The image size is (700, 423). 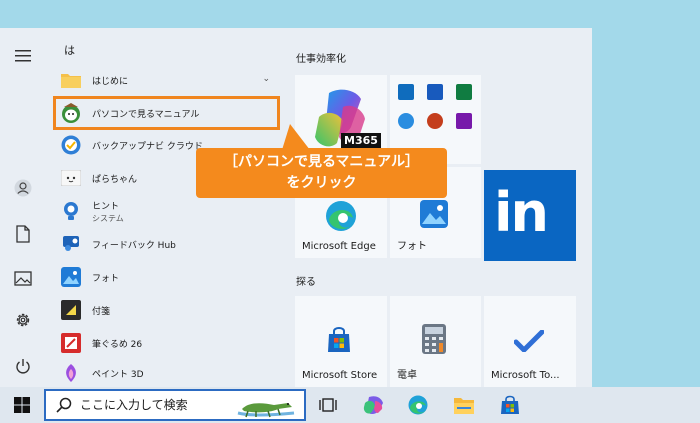 I want to click on task-view-icon, so click(x=328, y=405).